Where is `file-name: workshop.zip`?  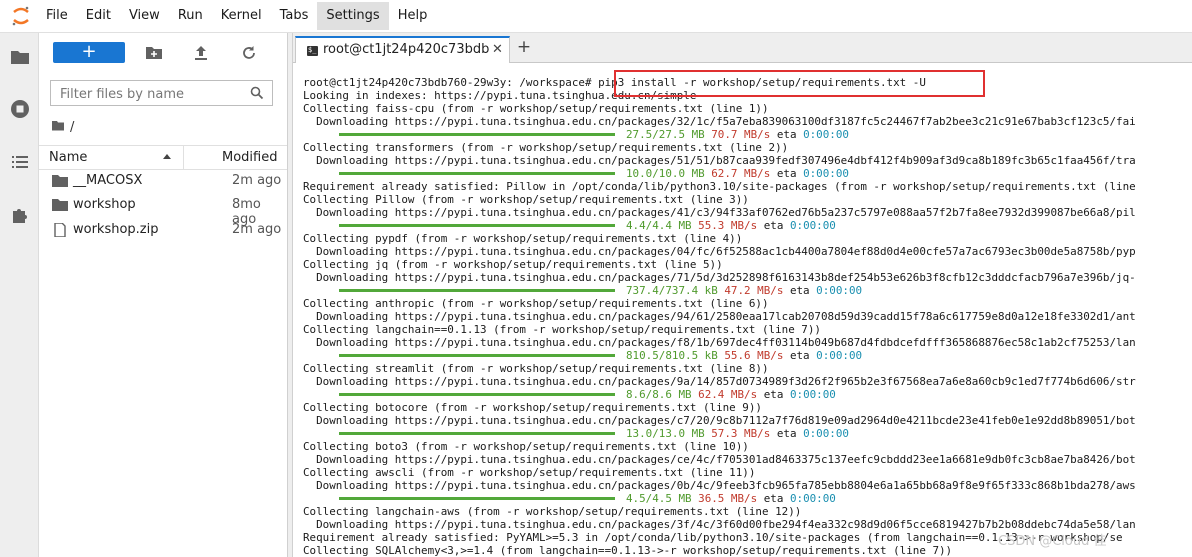 file-name: workshop.zip is located at coordinates (116, 229).